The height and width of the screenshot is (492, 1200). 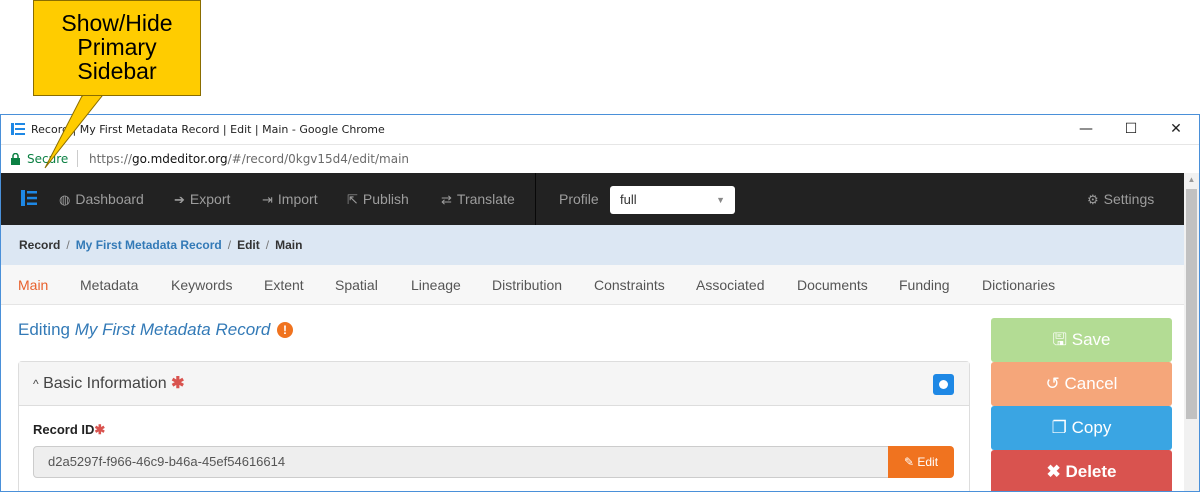 What do you see at coordinates (48, 159) in the screenshot?
I see `secure-label: Secure` at bounding box center [48, 159].